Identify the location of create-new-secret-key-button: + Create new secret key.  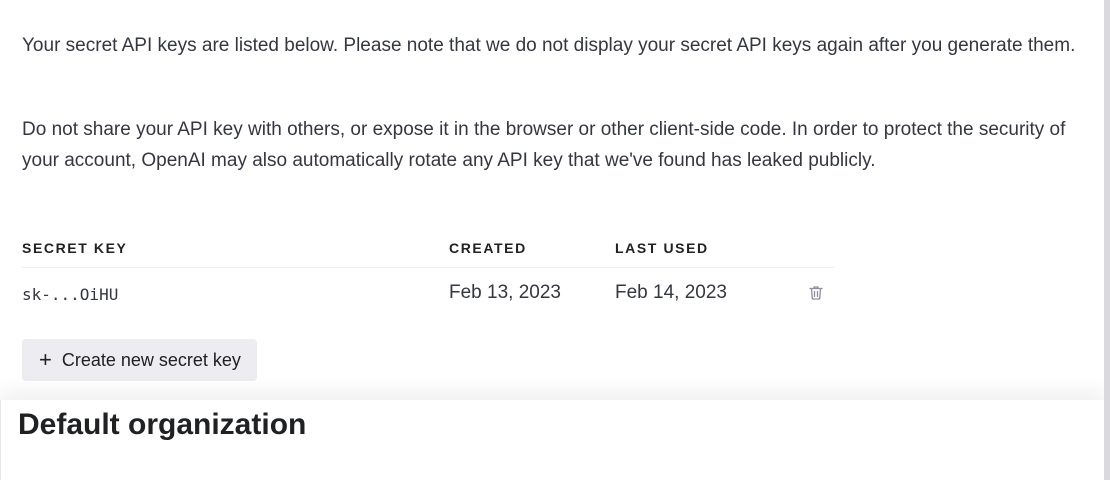
(139, 360).